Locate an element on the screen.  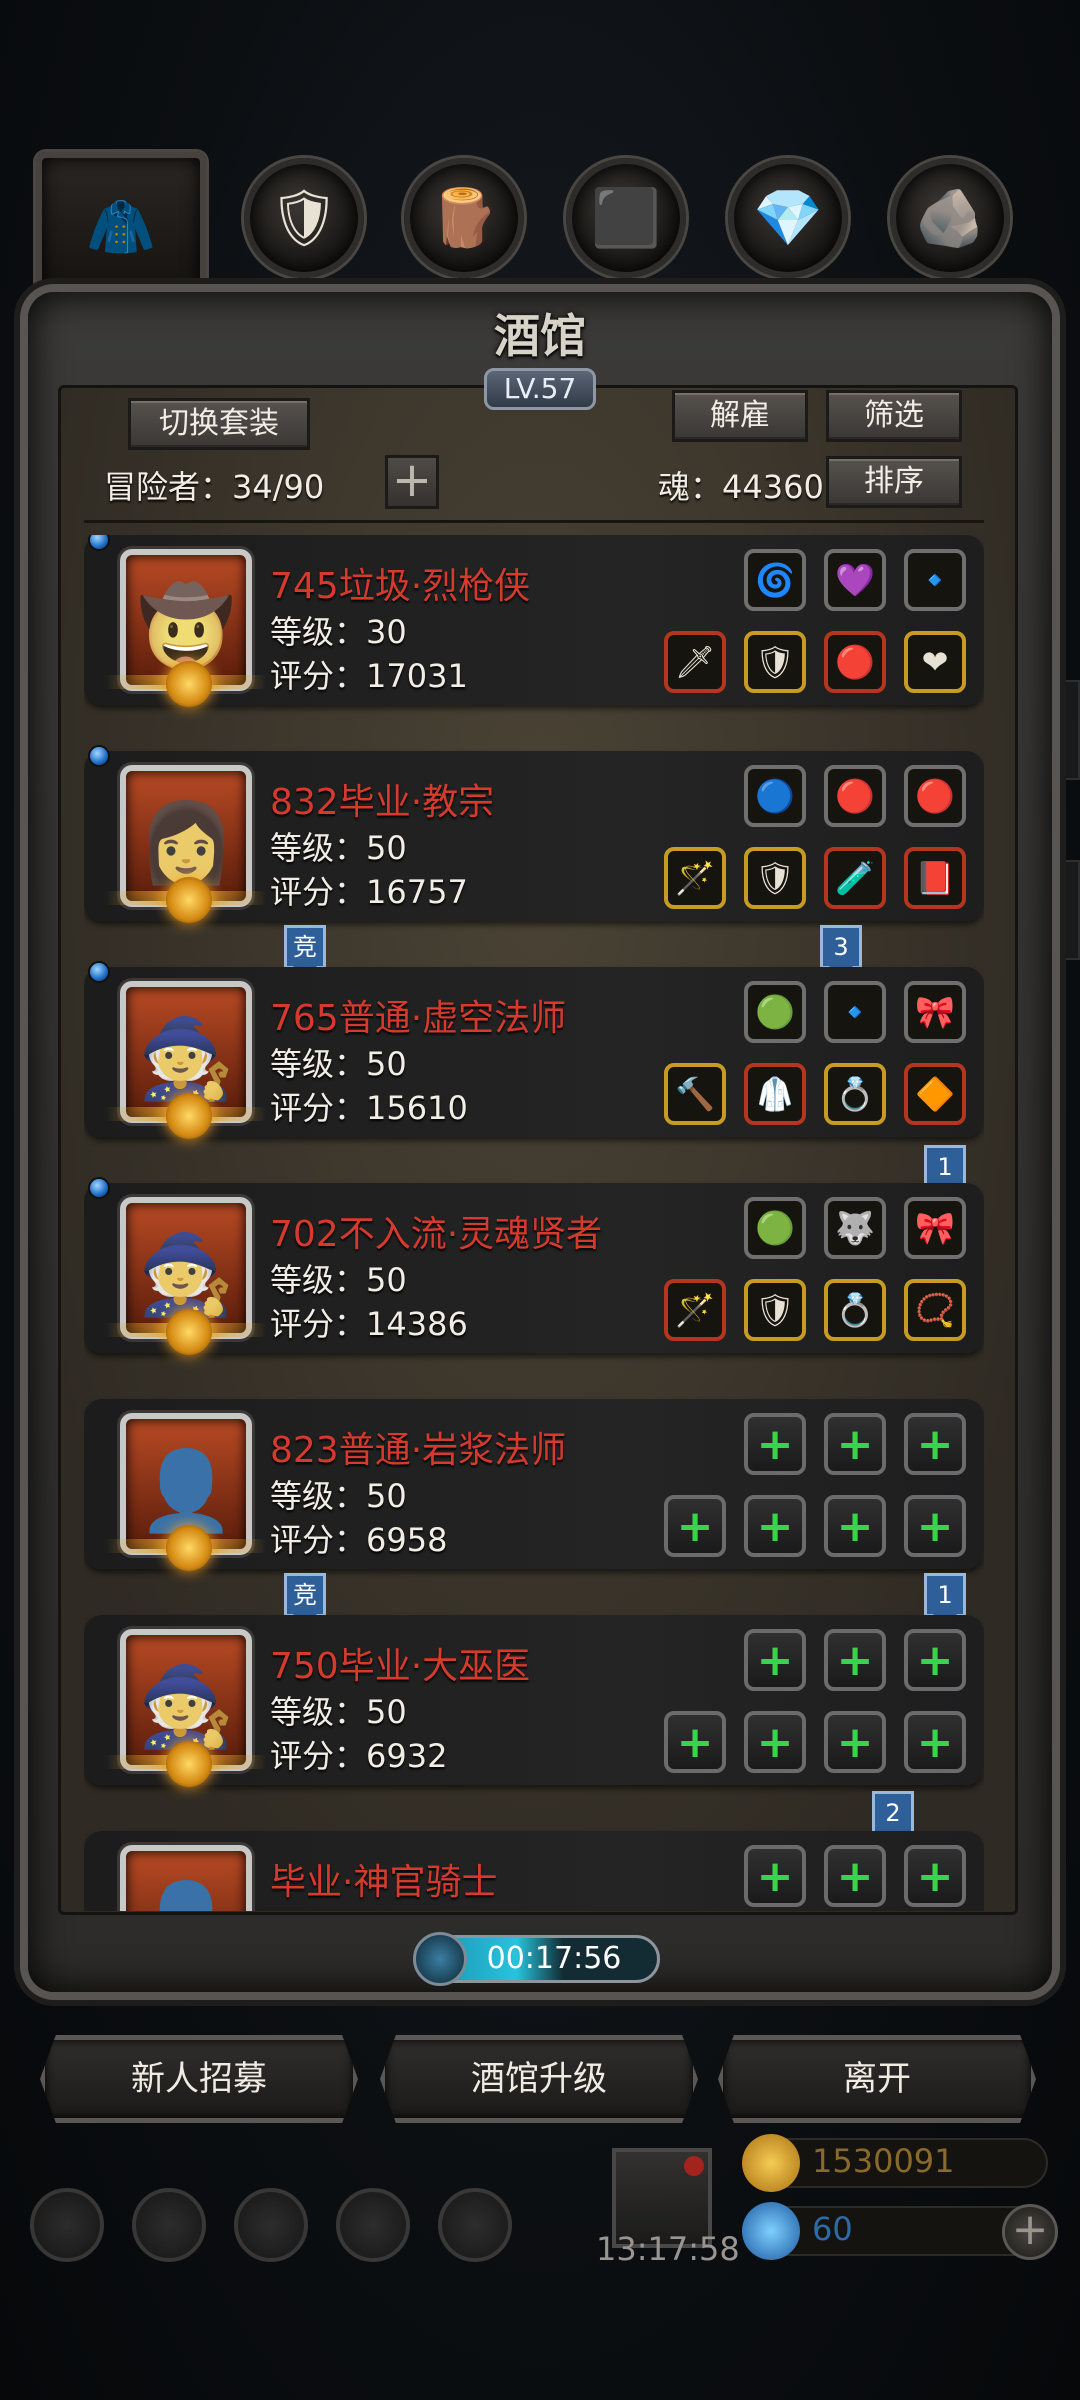
hero-card: 🤠 745垃圾·烈枪侠 等级：30 评分：17031 🌀 💜 🔹 🗡 🛡 🔴 ❤ is located at coordinates (534, 621).